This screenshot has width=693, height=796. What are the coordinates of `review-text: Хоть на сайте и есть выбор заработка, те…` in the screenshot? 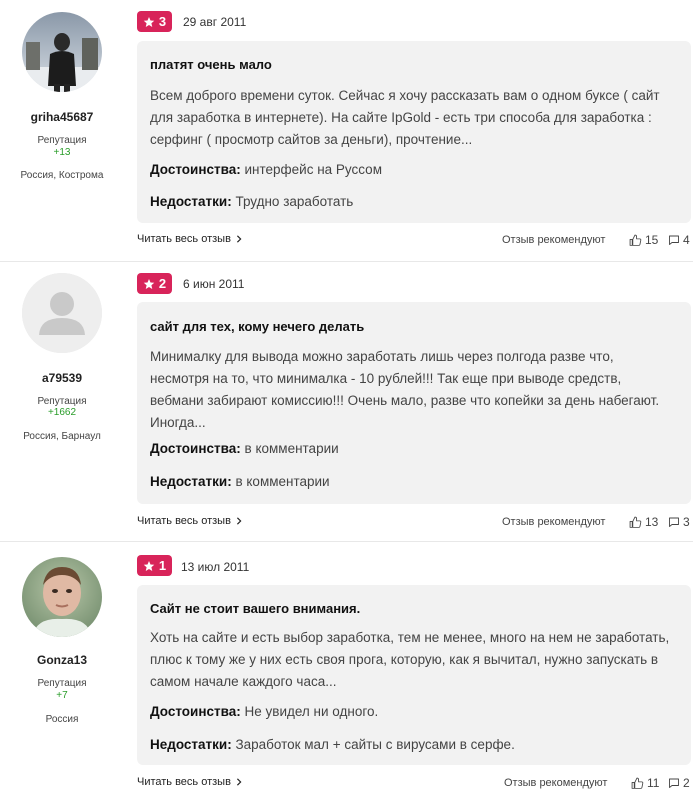 It's located at (410, 659).